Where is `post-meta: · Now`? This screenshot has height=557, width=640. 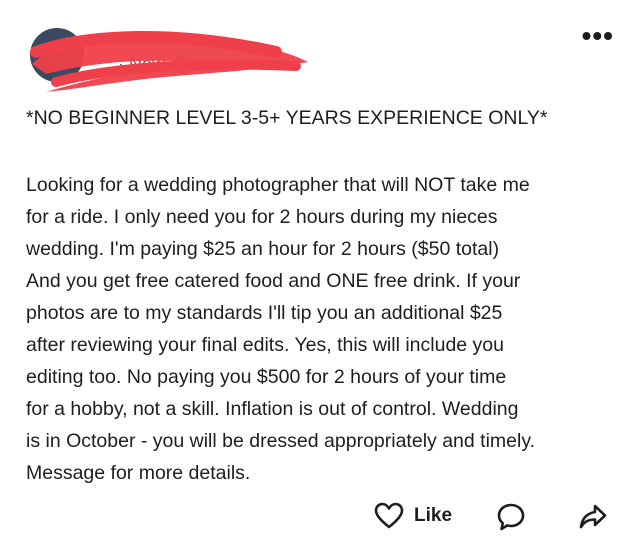
post-meta: · Now is located at coordinates (154, 64).